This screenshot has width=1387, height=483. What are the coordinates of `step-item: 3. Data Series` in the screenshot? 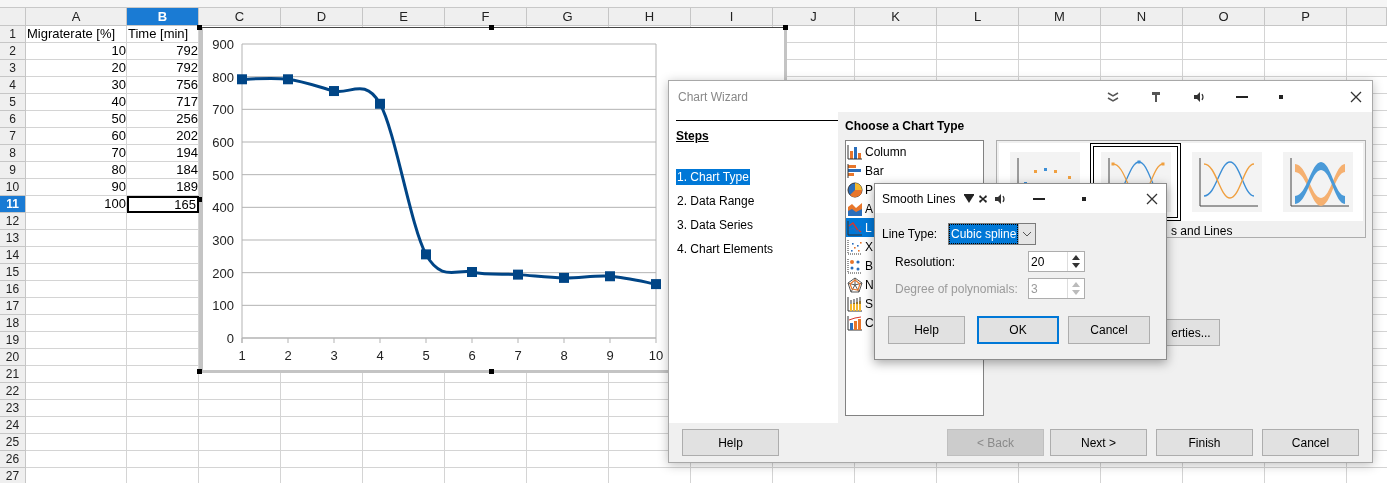 It's located at (715, 225).